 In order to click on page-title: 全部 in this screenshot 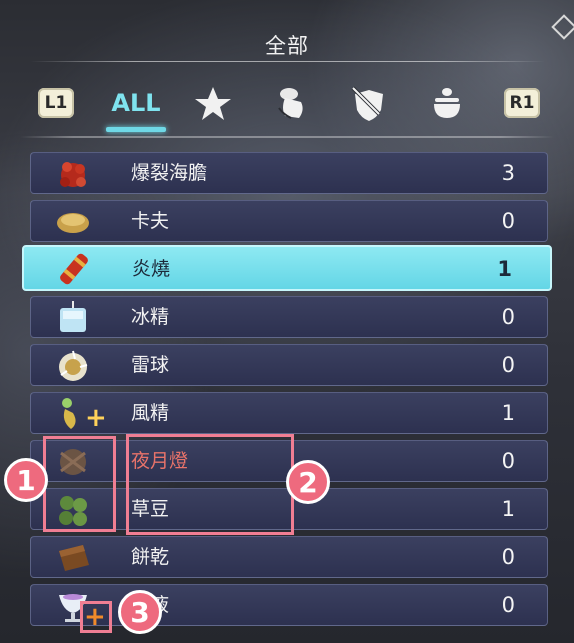, I will do `click(287, 46)`.